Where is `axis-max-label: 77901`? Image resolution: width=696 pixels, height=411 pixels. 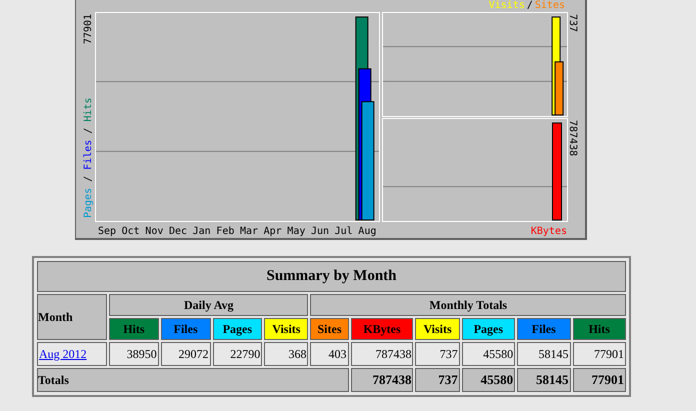
axis-max-label: 77901 is located at coordinates (88, 29).